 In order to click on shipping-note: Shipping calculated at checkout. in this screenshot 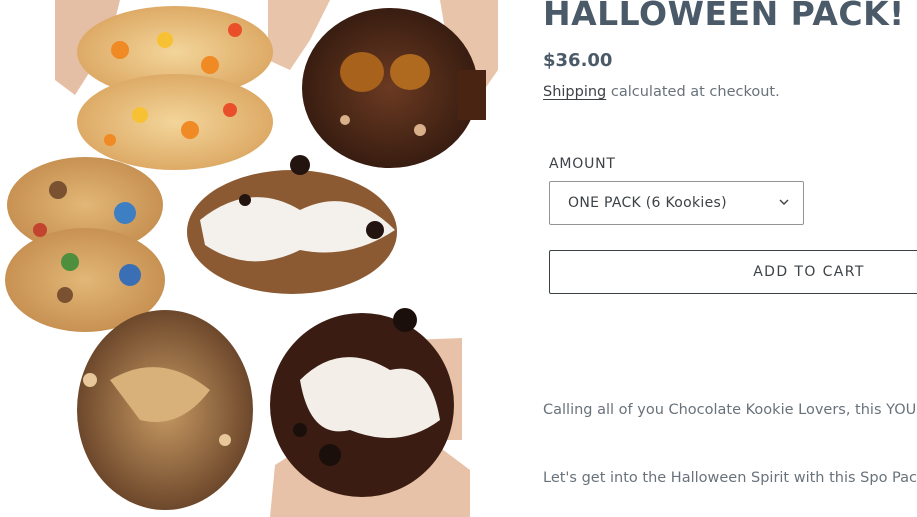, I will do `click(661, 92)`.